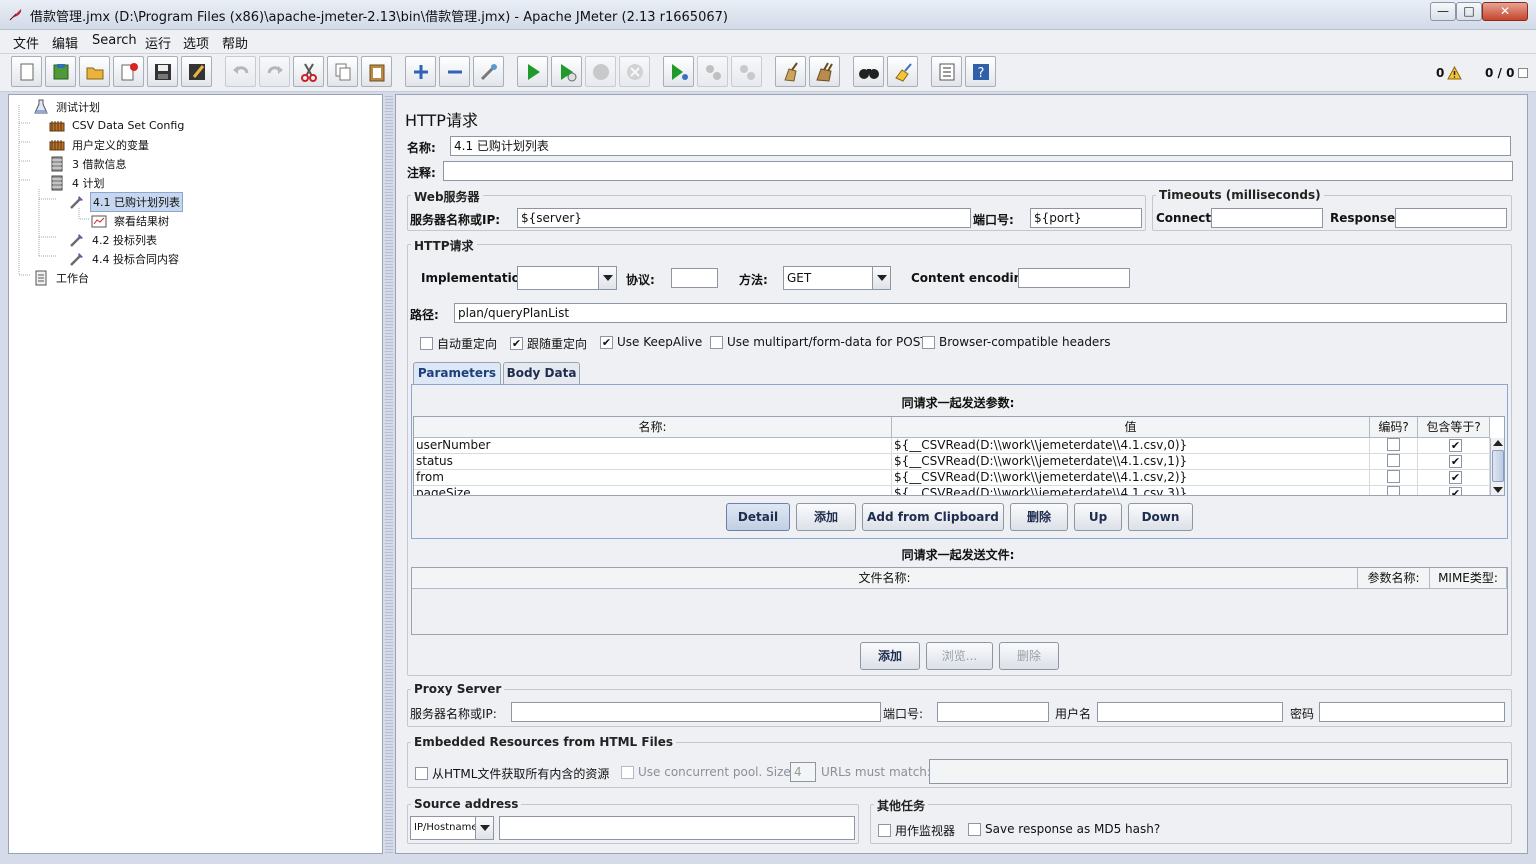 Image resolution: width=1536 pixels, height=864 pixels. Describe the element at coordinates (89, 163) in the screenshot. I see `tree-node-borrow-info: 3 借款信息` at that location.